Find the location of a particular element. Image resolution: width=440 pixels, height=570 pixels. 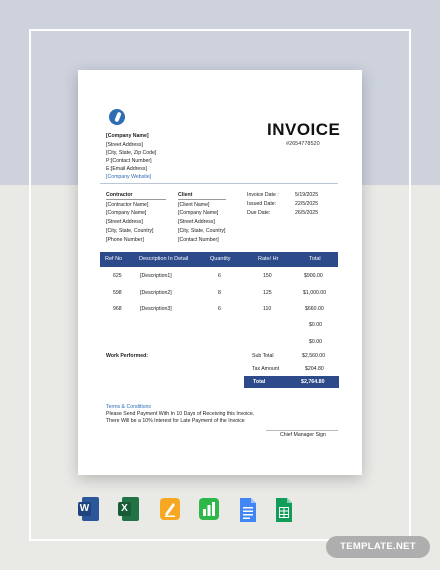

numbers-icon is located at coordinates (209, 510).